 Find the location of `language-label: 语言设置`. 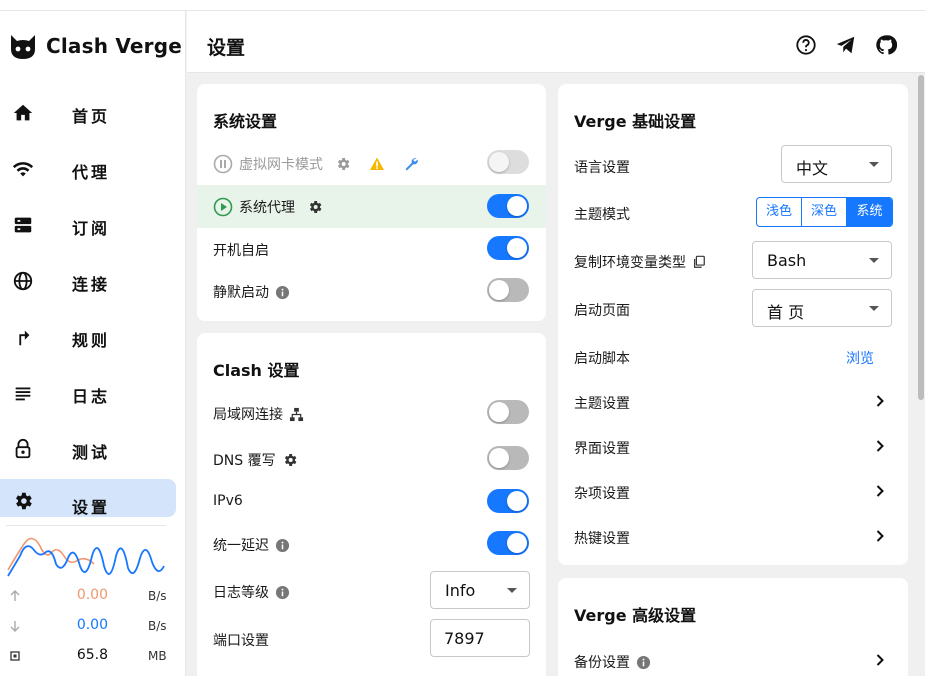

language-label: 语言设置 is located at coordinates (602, 168).